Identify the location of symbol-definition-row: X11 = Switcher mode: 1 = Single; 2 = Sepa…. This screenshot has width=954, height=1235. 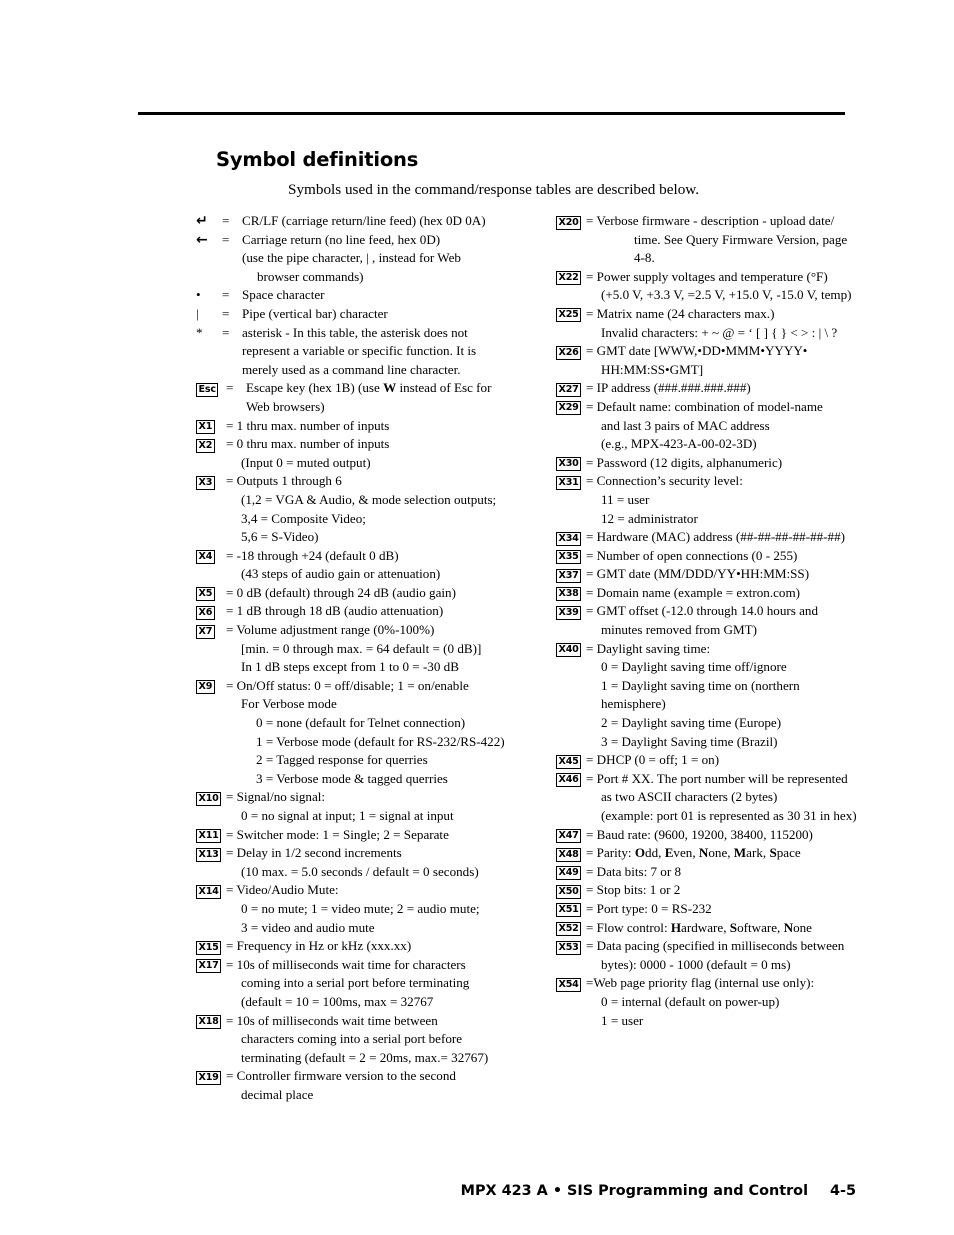
(368, 835).